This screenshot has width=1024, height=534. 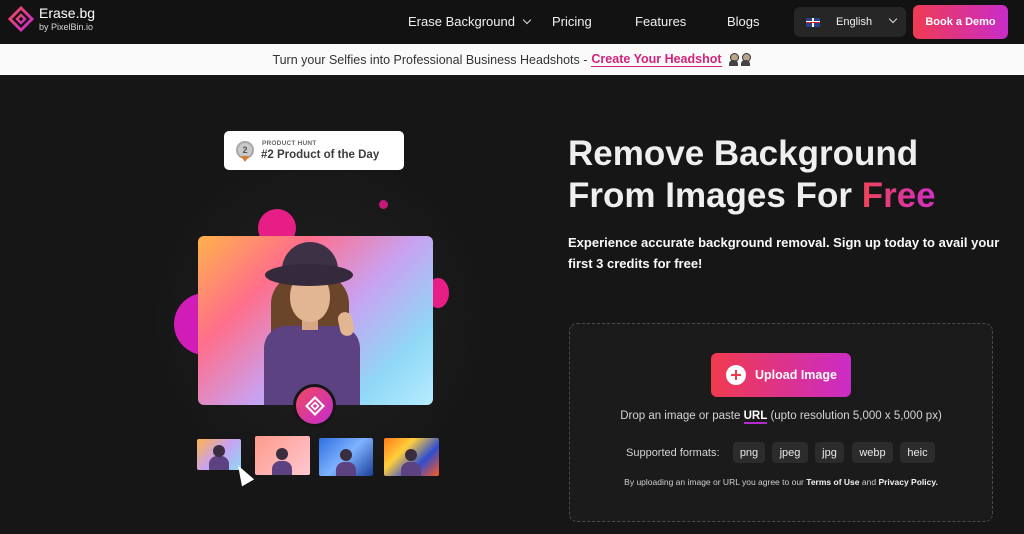 What do you see at coordinates (743, 21) in the screenshot?
I see `nav-blogs: Blogs` at bounding box center [743, 21].